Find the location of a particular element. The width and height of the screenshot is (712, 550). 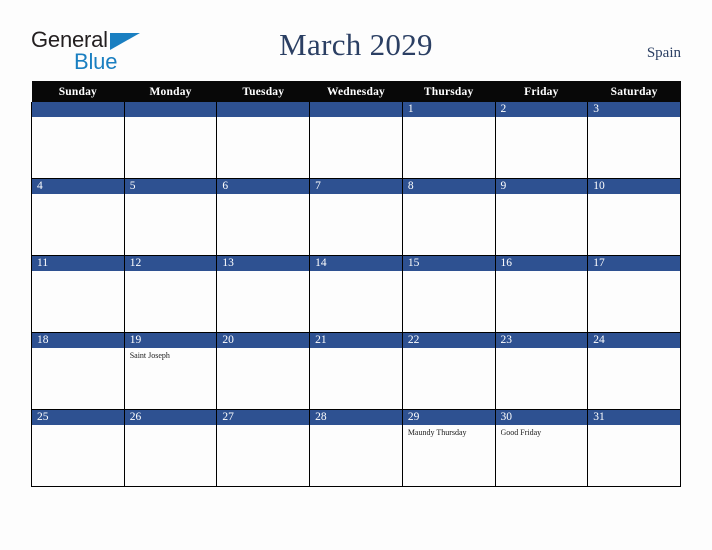

day-number: 3 is located at coordinates (634, 109).